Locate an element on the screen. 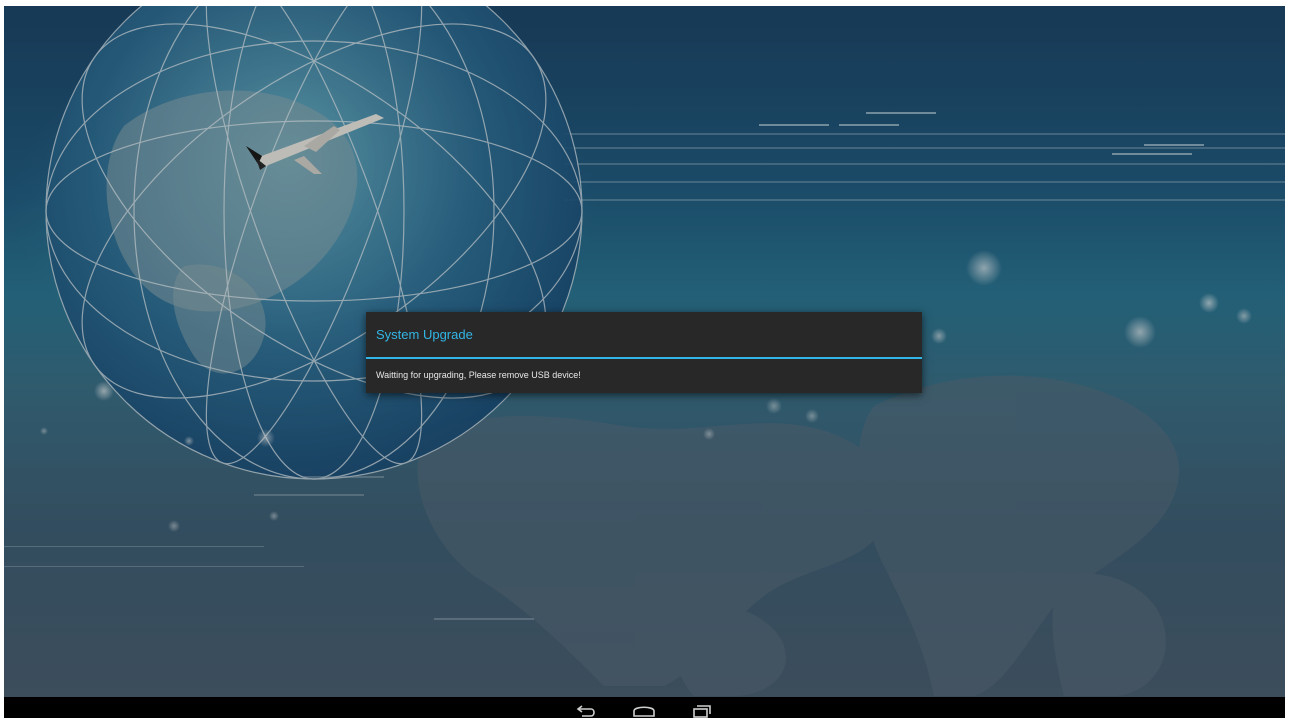 This screenshot has height=724, width=1289. dialog-title: System Upgrade is located at coordinates (424, 334).